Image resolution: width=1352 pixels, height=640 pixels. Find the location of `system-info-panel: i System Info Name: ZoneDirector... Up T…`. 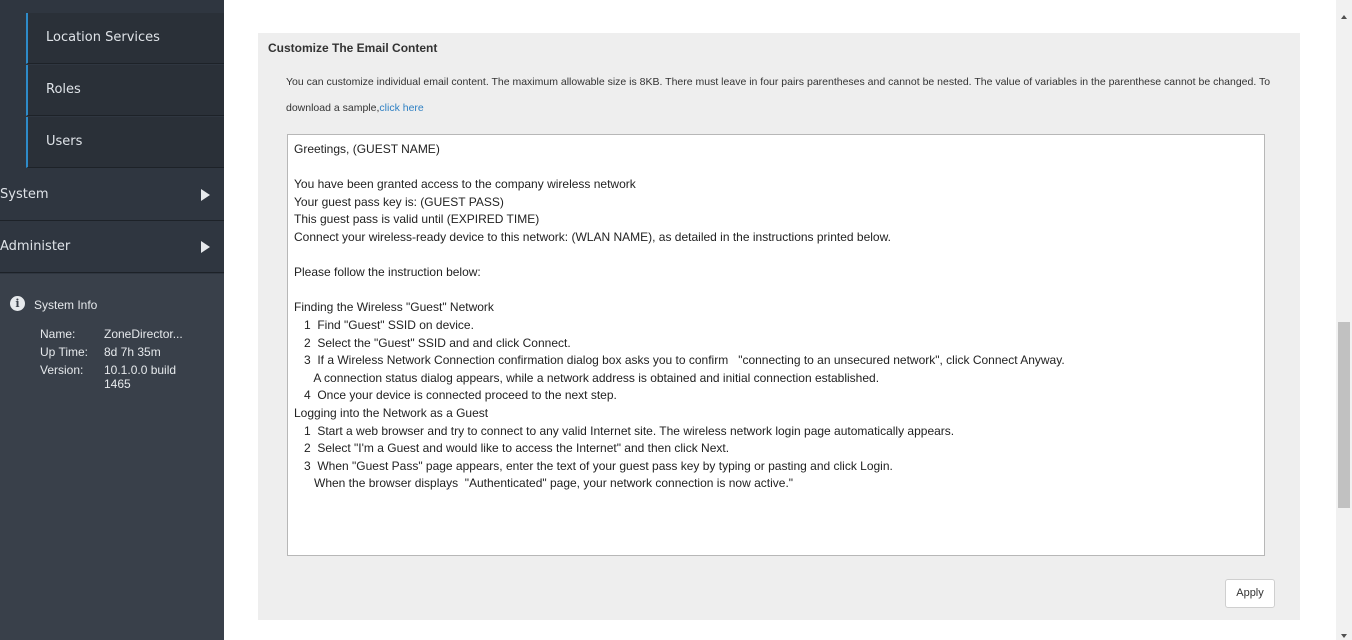

system-info-panel: i System Info Name: ZoneDirector... Up T… is located at coordinates (112, 457).